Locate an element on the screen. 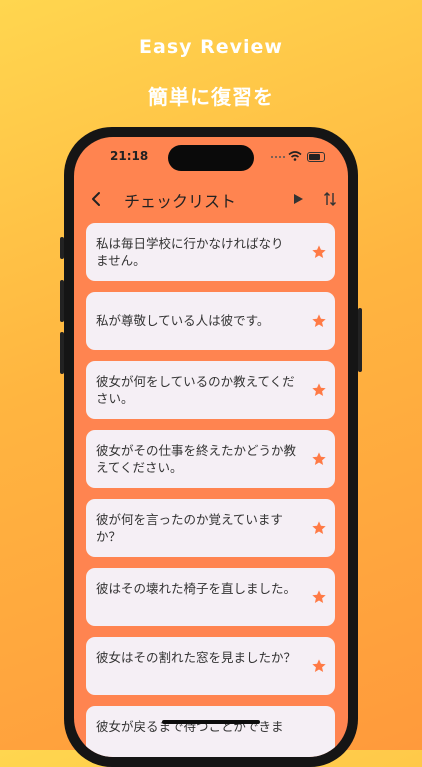 This screenshot has width=422, height=767. nav-bar: チェックリスト is located at coordinates (211, 199).